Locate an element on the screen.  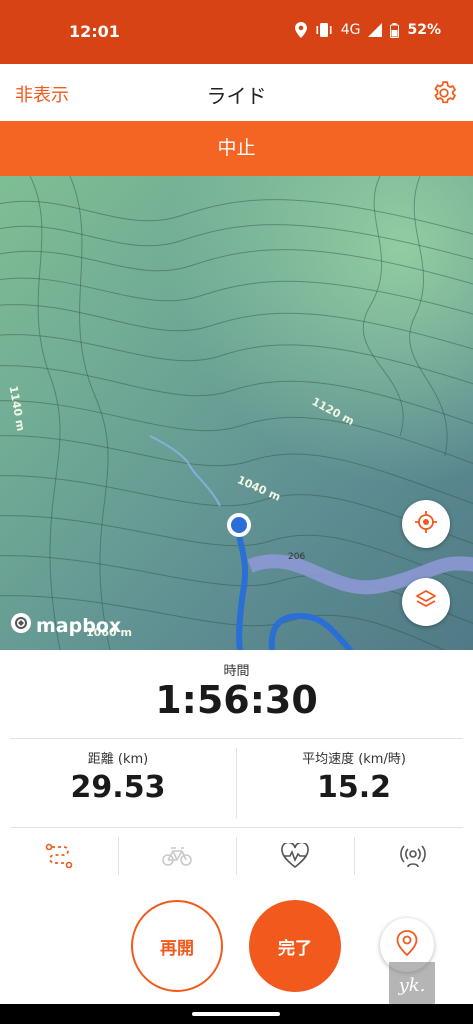
time-value: 1:56:30 is located at coordinates (236, 700).